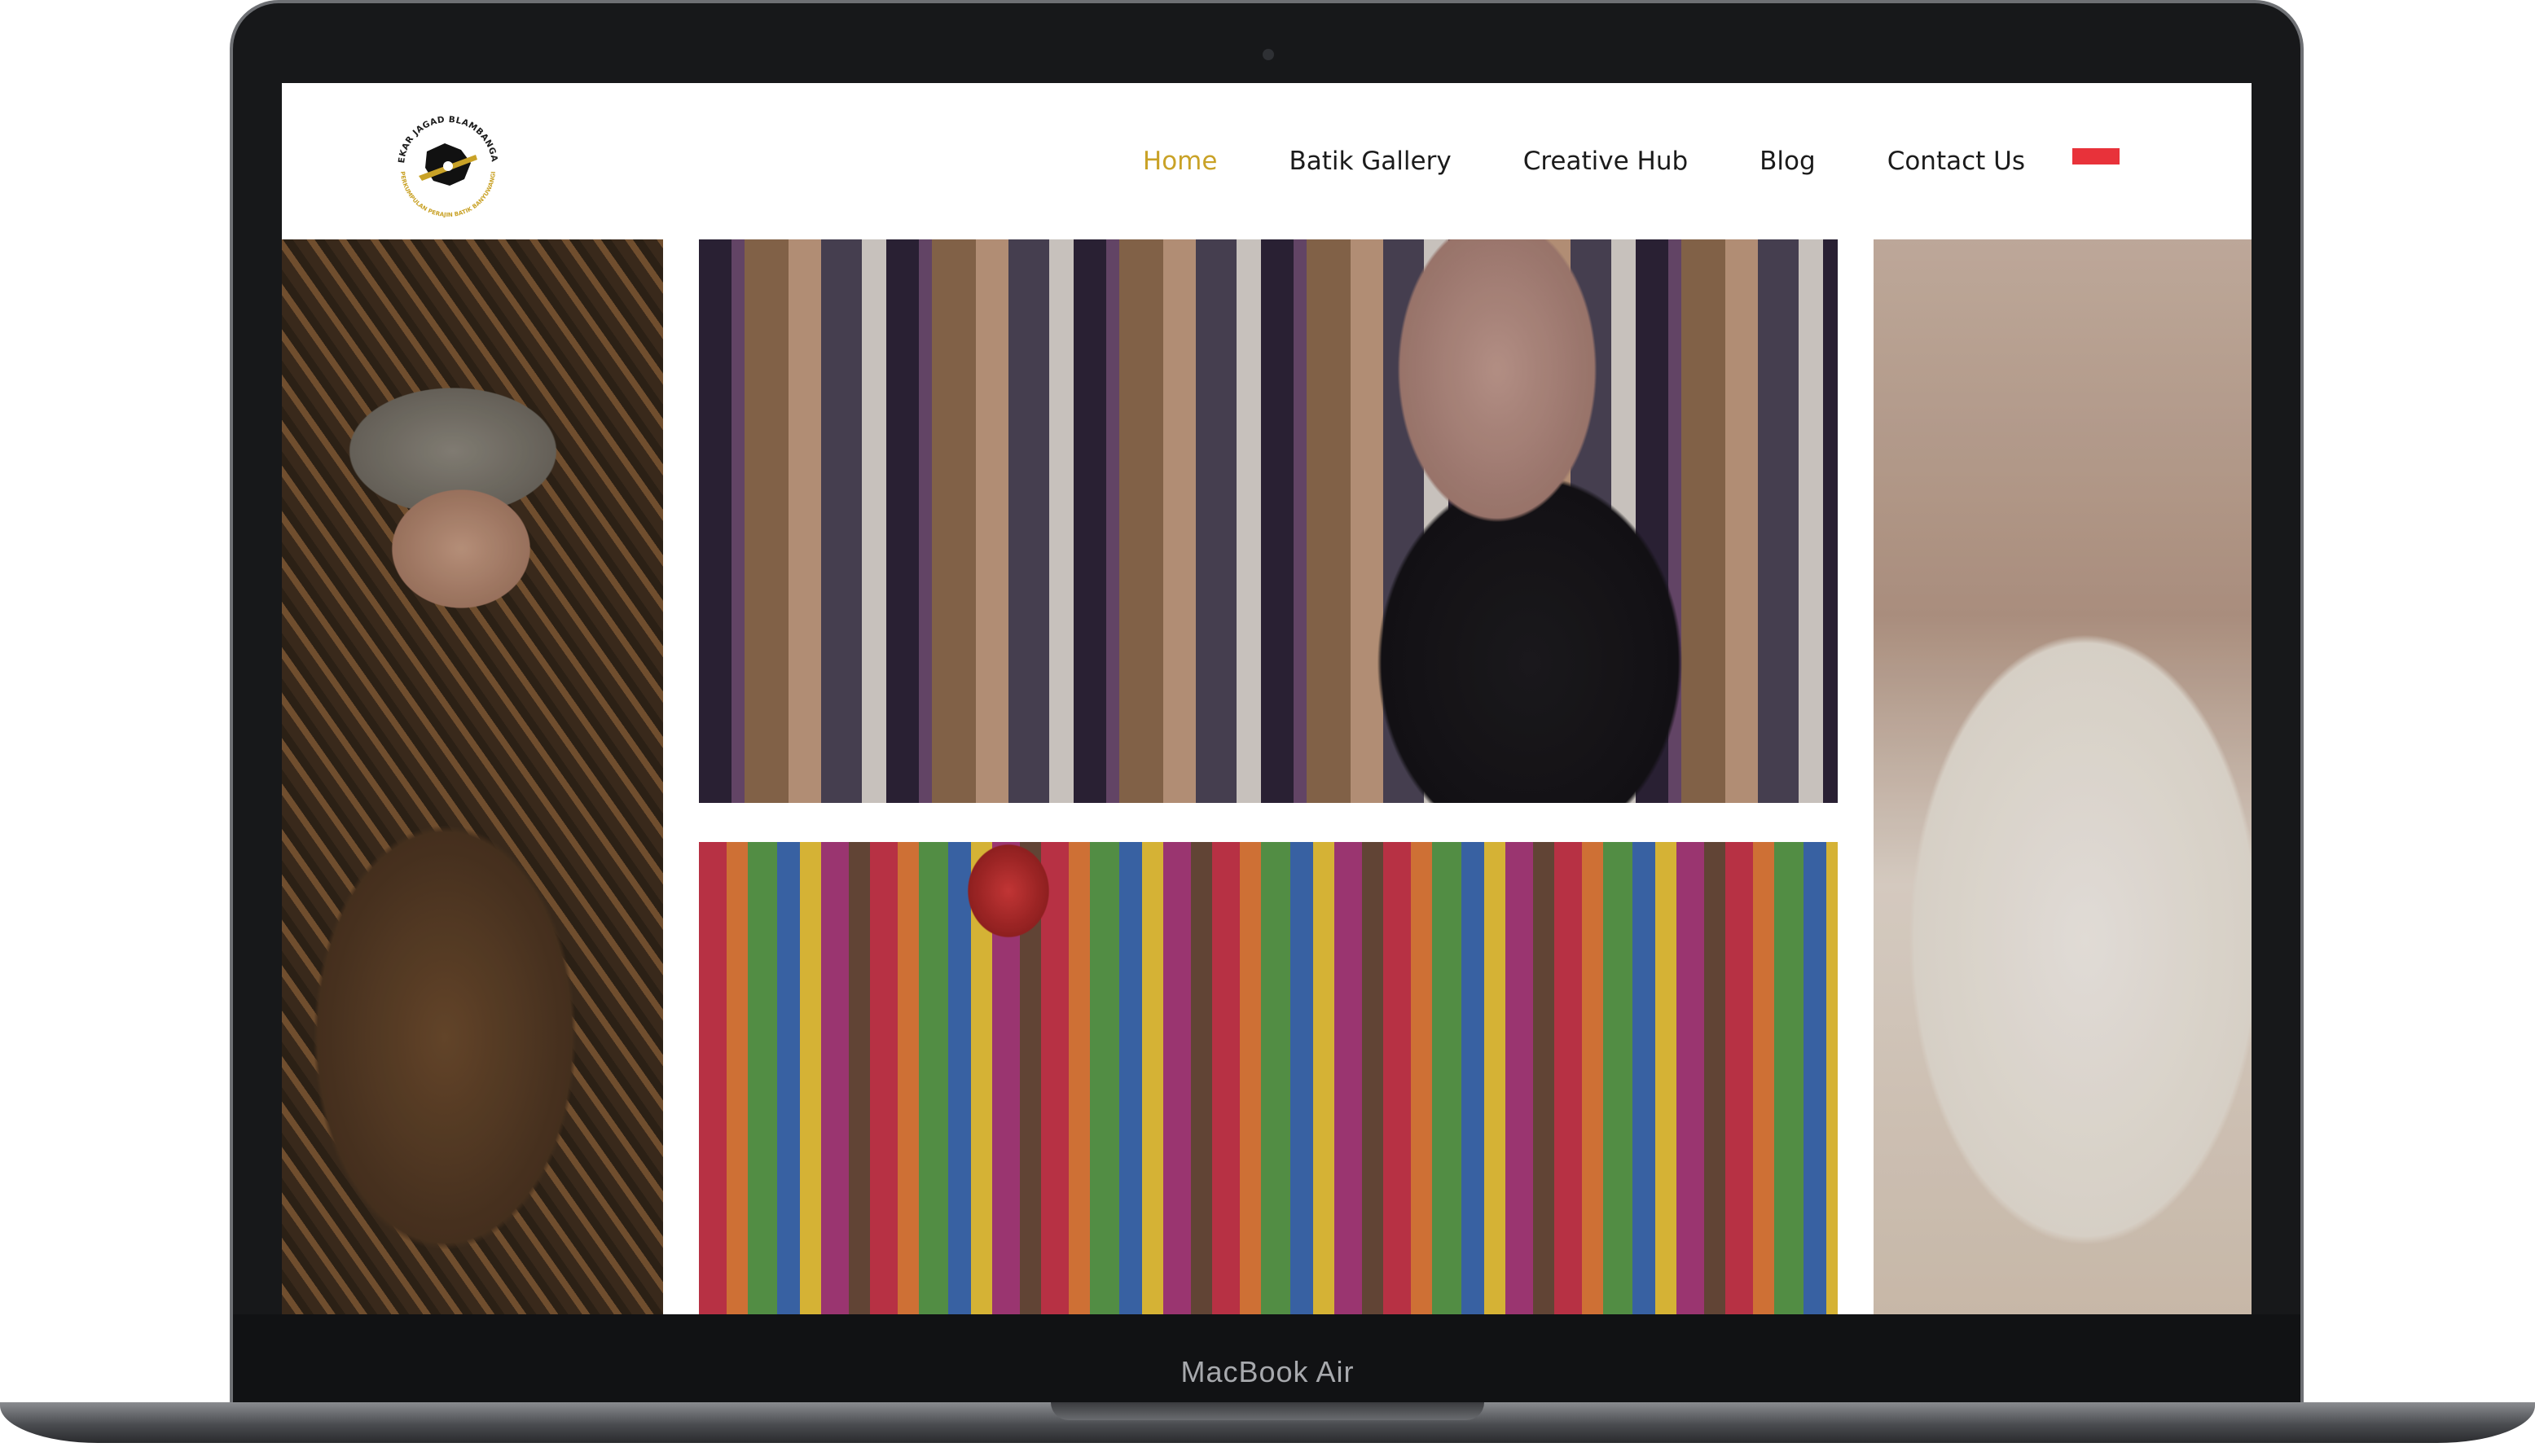  What do you see at coordinates (1605, 161) in the screenshot?
I see `nav-creative-hub: Creative Hub` at bounding box center [1605, 161].